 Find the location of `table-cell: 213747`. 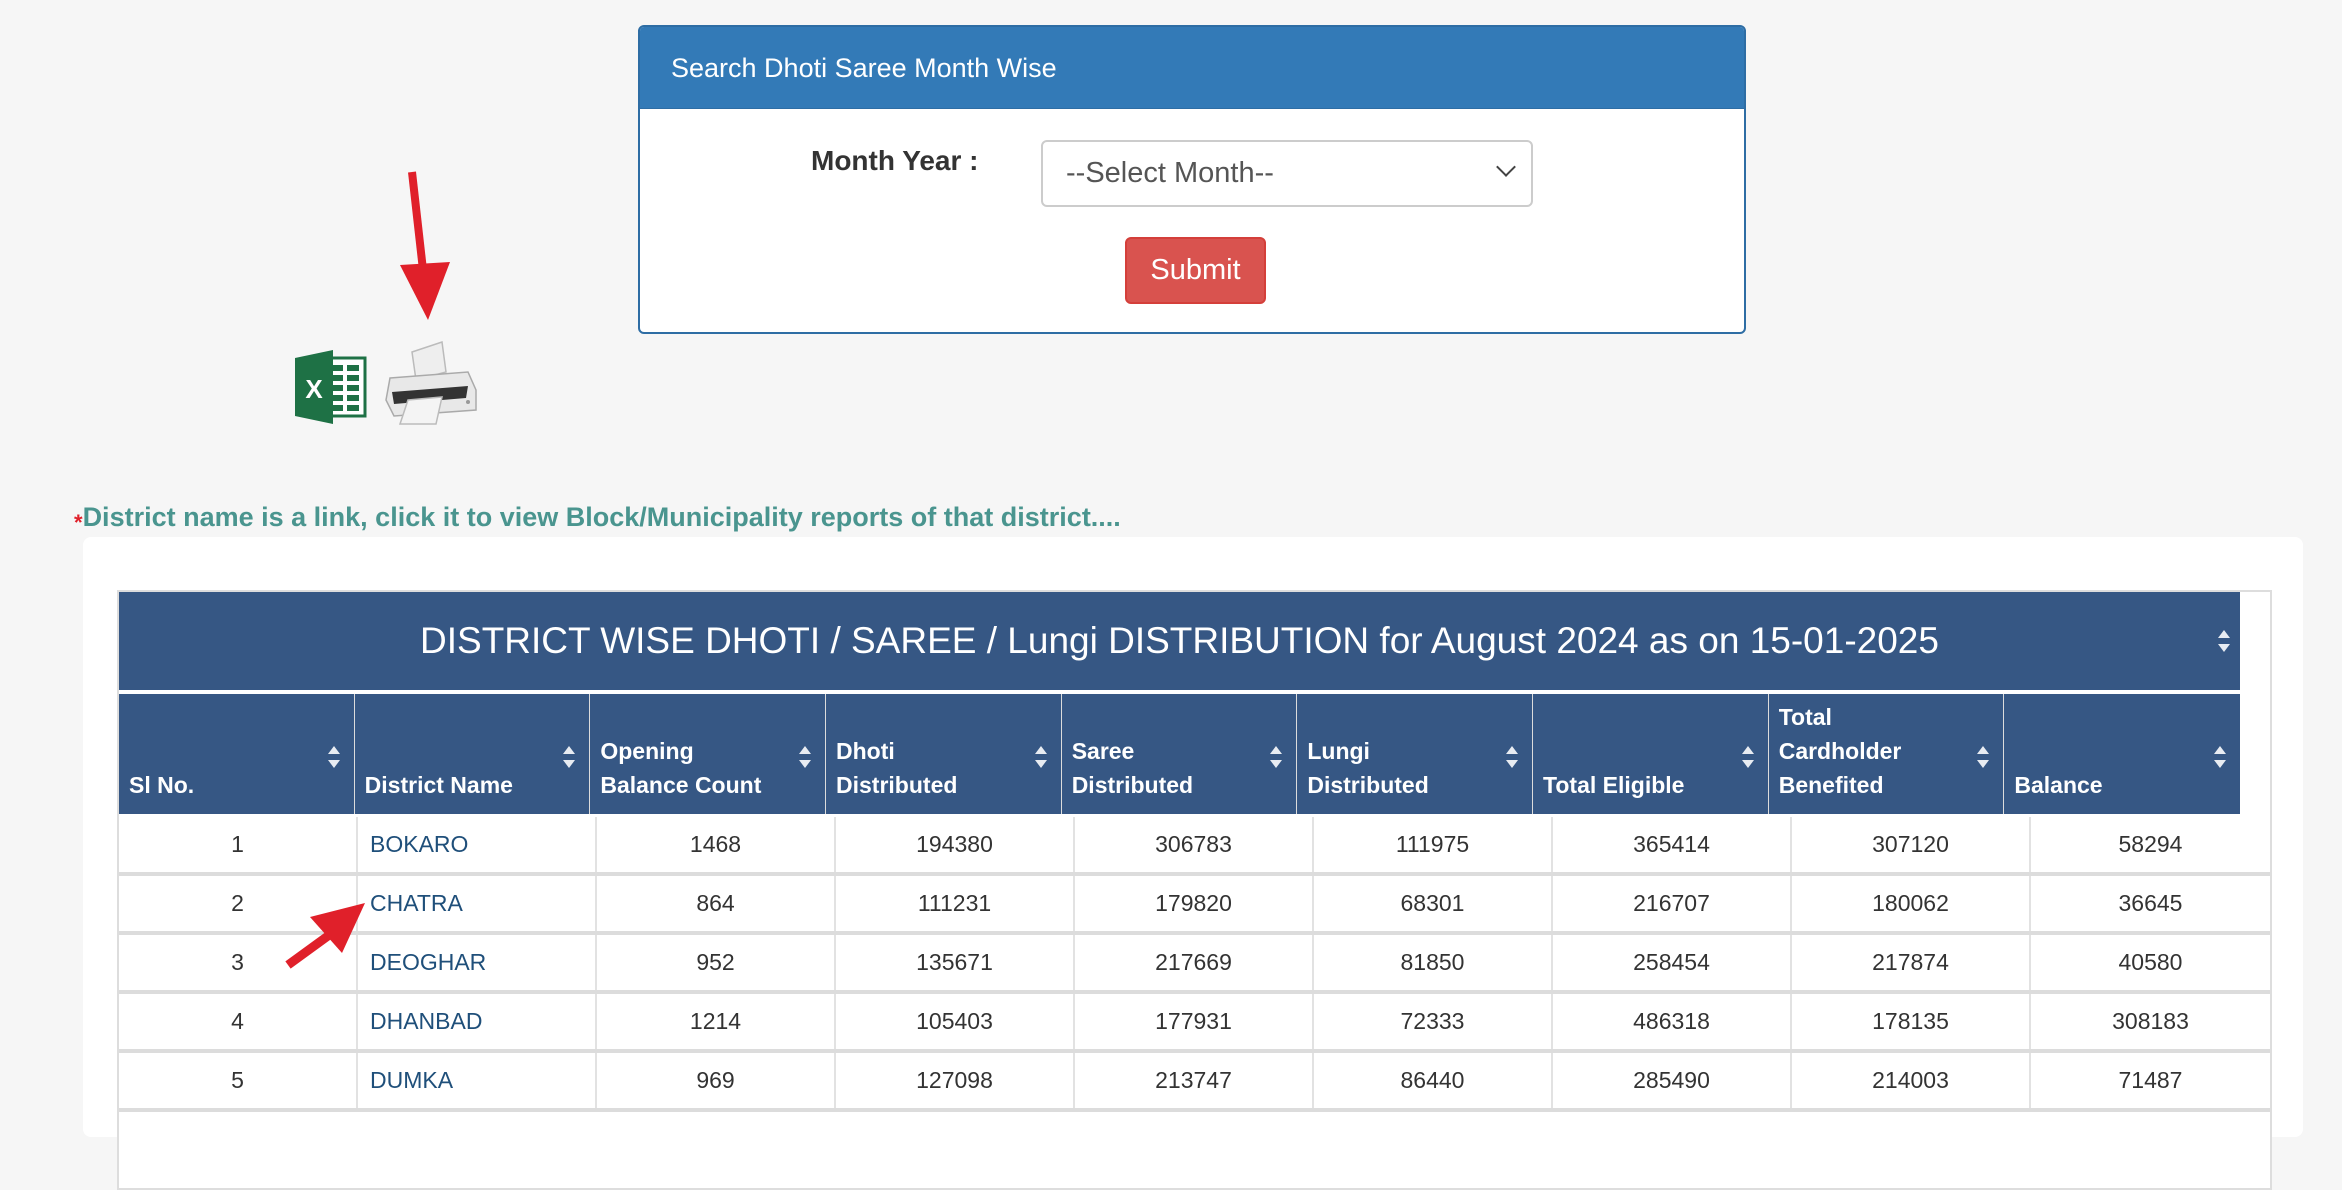

table-cell: 213747 is located at coordinates (1194, 1080).